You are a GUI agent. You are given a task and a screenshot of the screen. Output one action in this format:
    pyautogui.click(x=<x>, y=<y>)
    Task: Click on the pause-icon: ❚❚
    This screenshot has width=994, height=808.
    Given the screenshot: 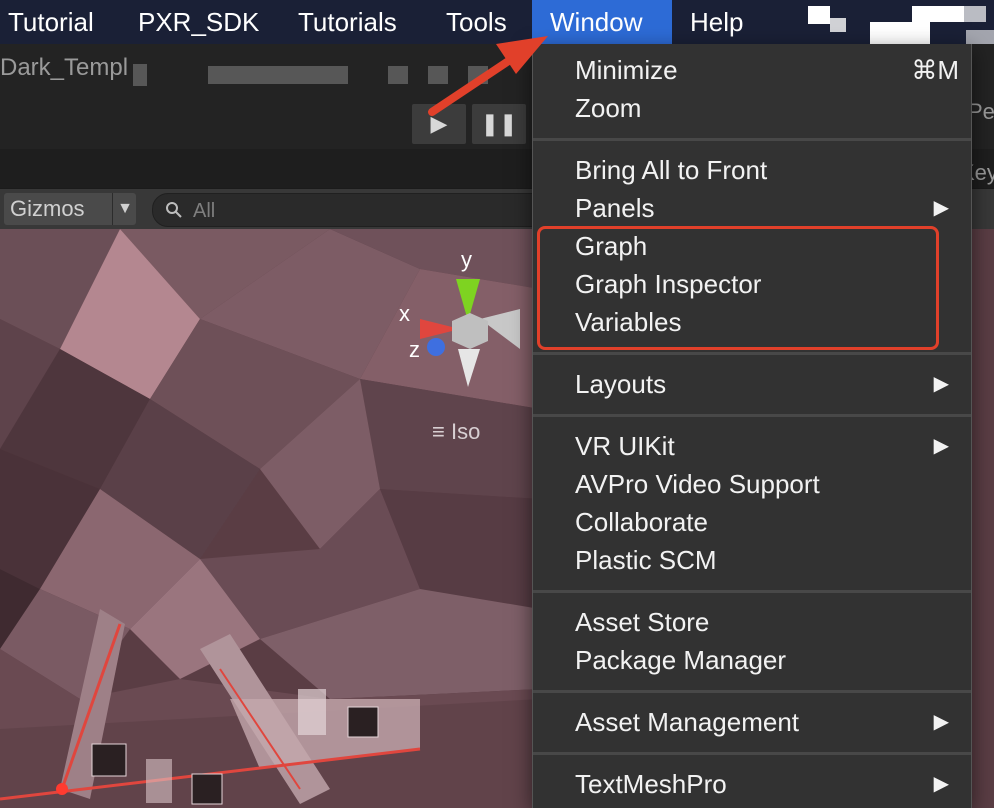 What is the action you would take?
    pyautogui.click(x=499, y=123)
    